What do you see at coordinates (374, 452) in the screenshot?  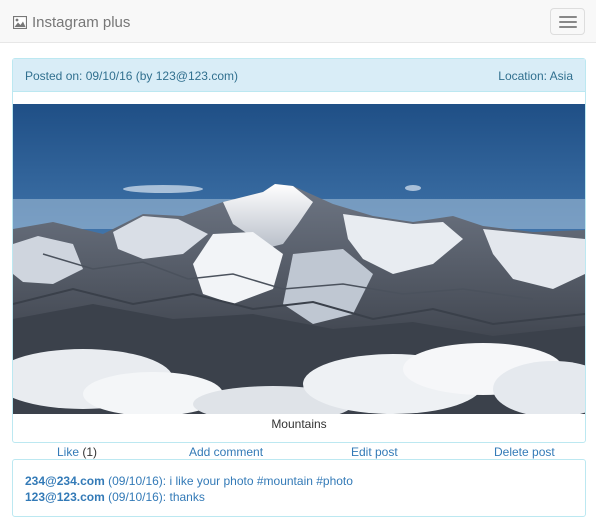 I see `edit-post-link: Edit post` at bounding box center [374, 452].